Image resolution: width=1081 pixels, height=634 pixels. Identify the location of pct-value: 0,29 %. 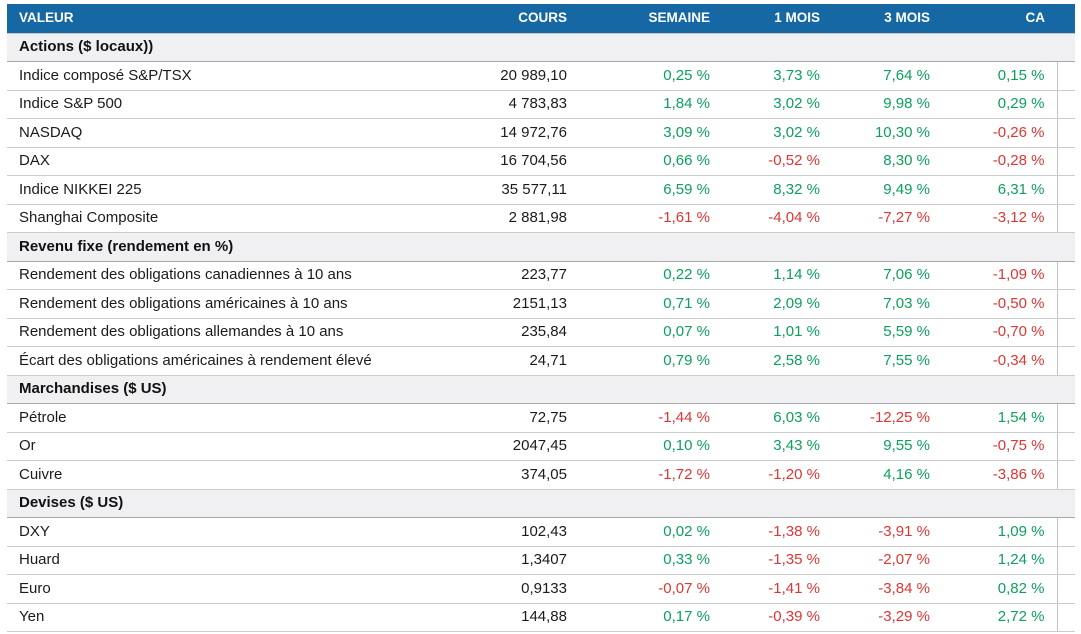
(1021, 103).